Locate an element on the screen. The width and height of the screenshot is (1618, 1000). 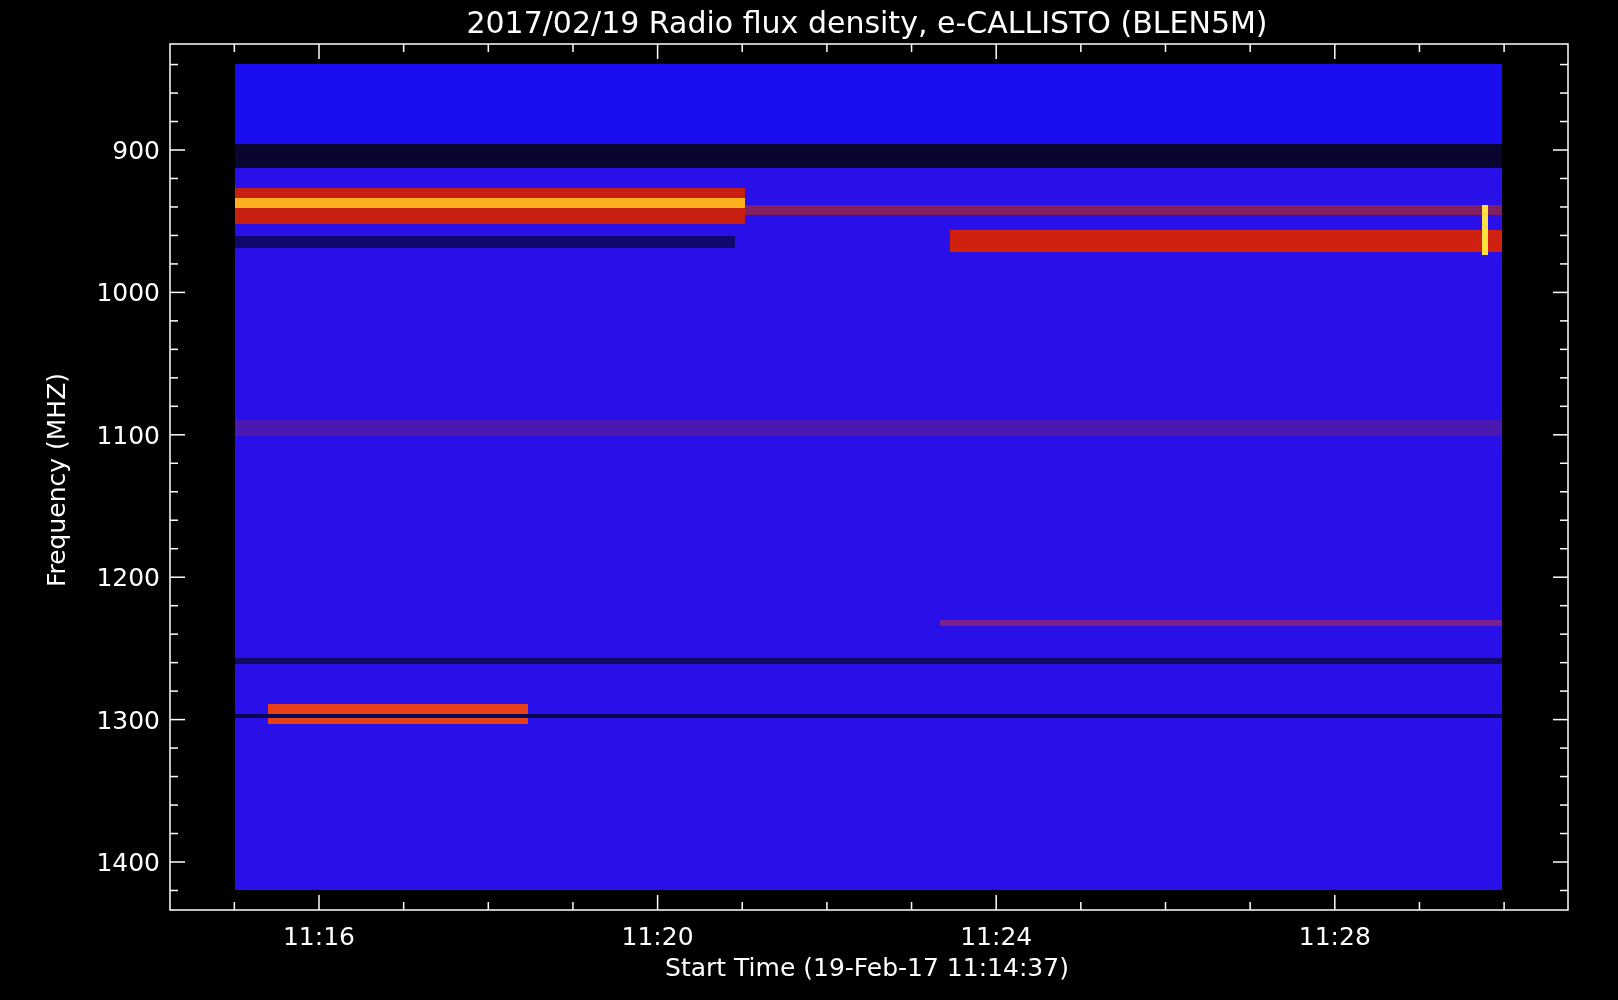
axis-title: Frequency (MHZ) is located at coordinates (56, 480).